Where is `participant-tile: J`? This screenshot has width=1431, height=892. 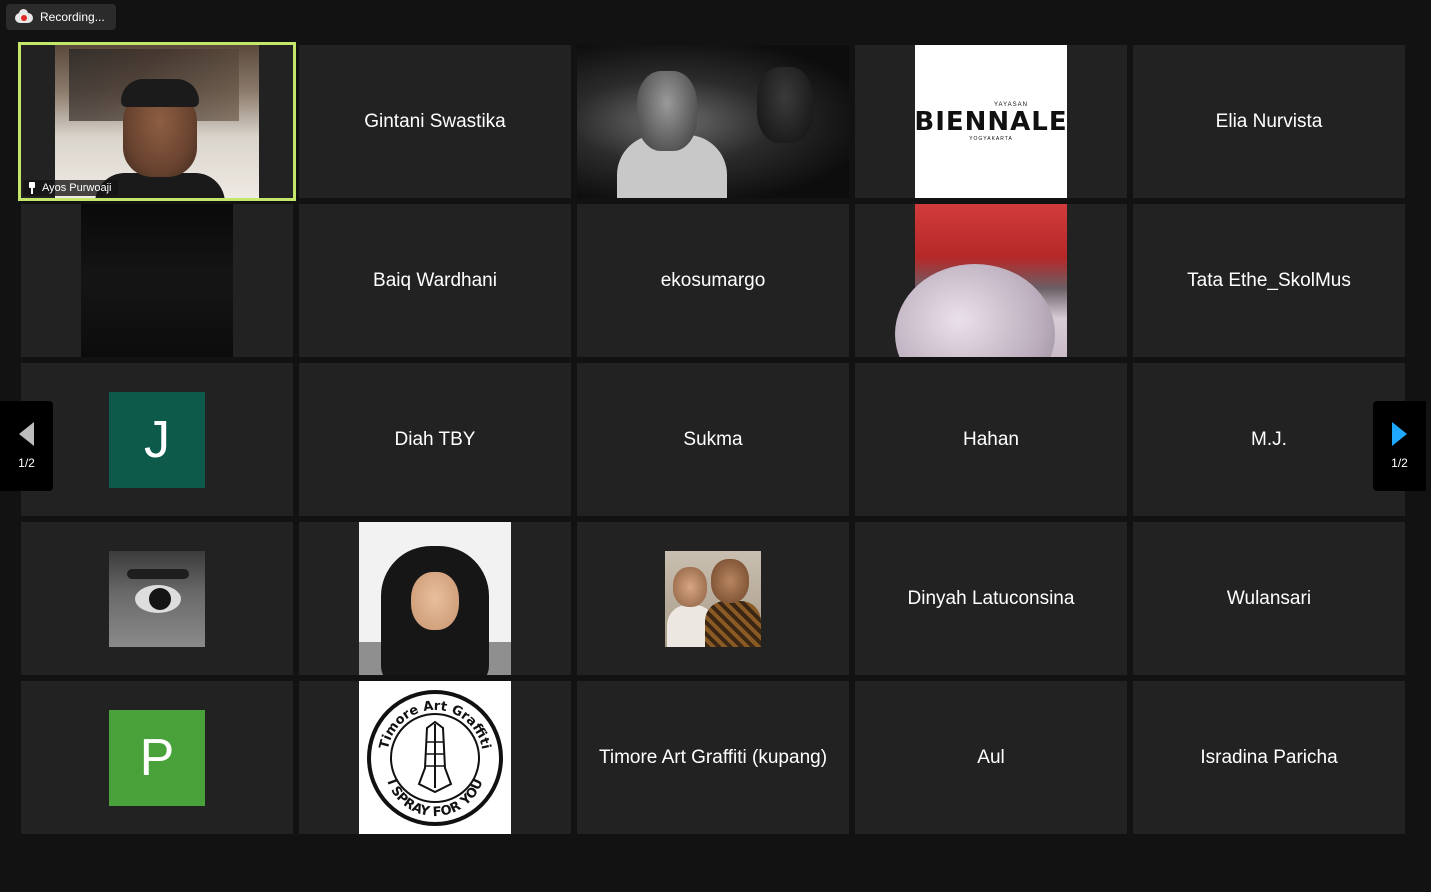
participant-tile: J is located at coordinates (157, 439).